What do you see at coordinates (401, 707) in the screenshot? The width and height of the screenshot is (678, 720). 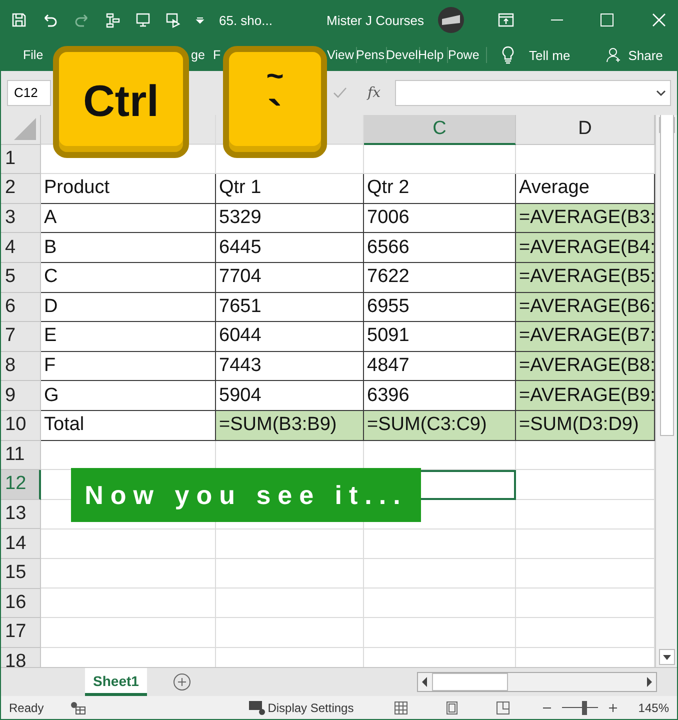 I see `normal-view-icon` at bounding box center [401, 707].